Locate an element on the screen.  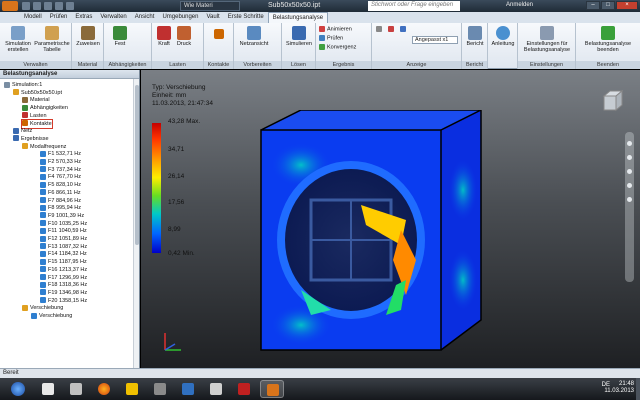
guide-button: Anleitung is located at coordinates (503, 36).